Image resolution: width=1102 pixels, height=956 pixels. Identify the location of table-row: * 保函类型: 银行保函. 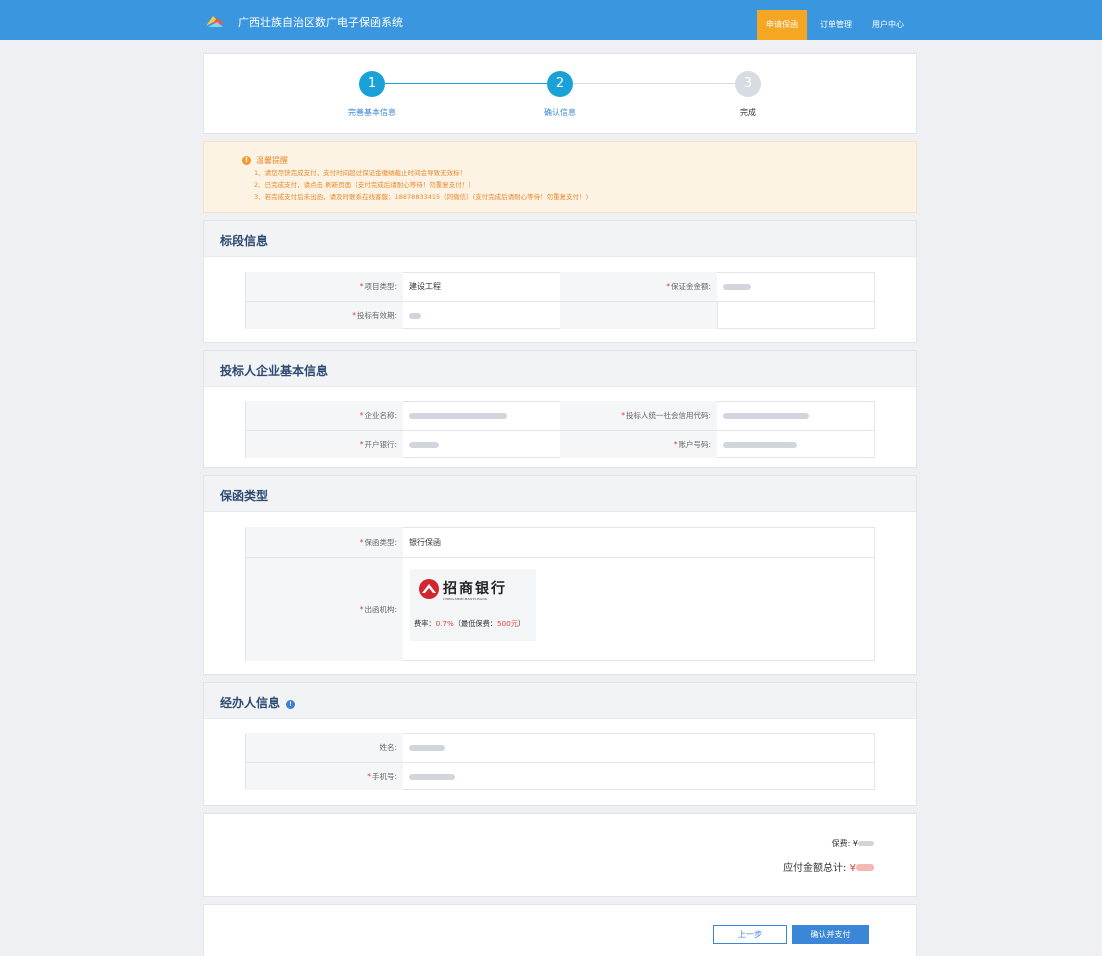
(560, 542).